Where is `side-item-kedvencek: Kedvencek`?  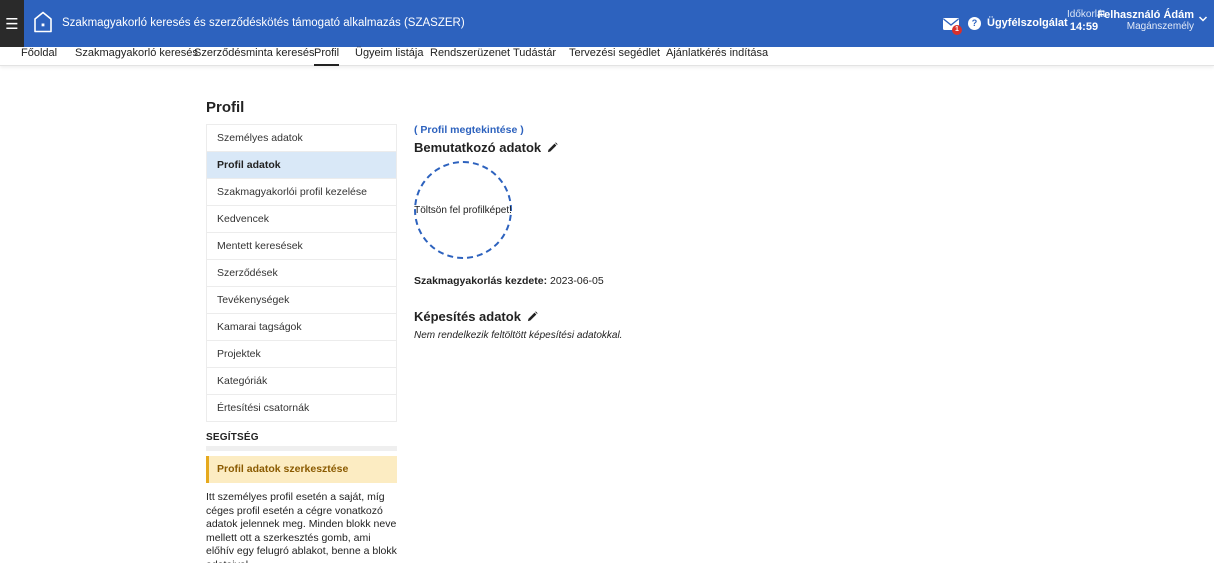 side-item-kedvencek: Kedvencek is located at coordinates (301, 219).